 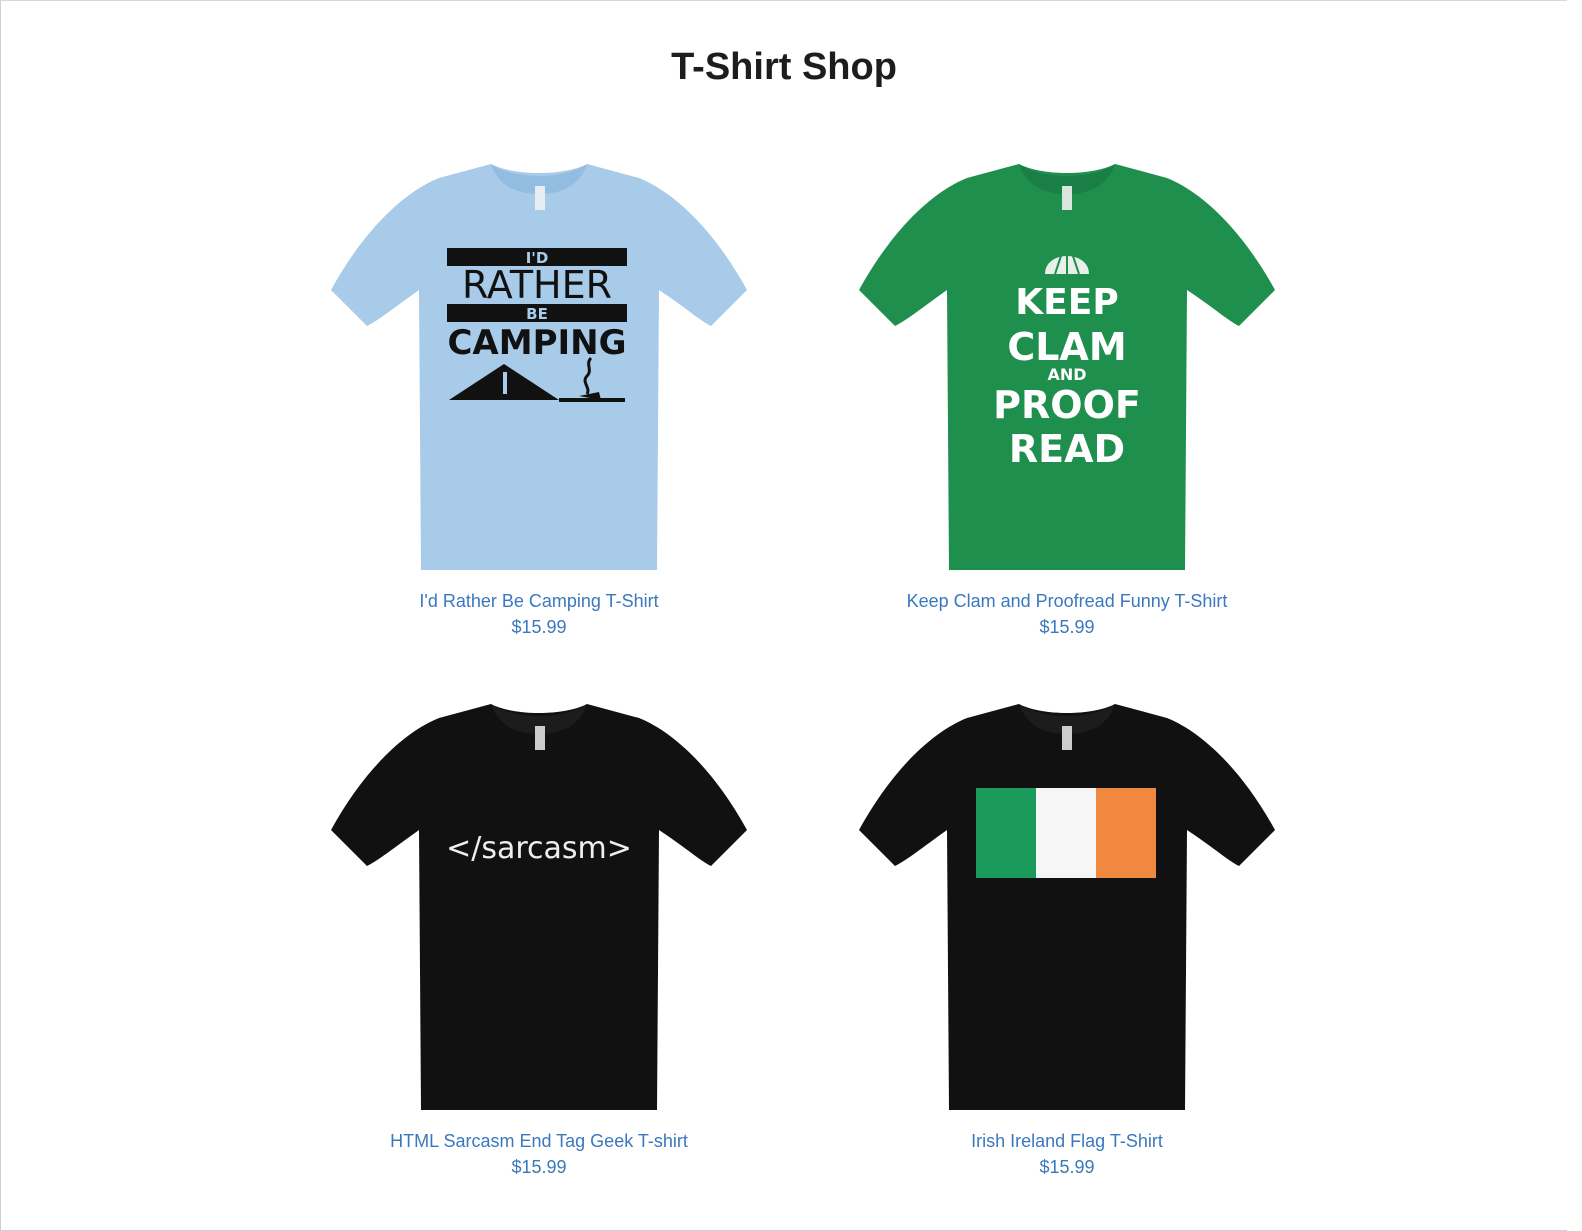 I want to click on print-text-line3: AND, so click(x=1066, y=374).